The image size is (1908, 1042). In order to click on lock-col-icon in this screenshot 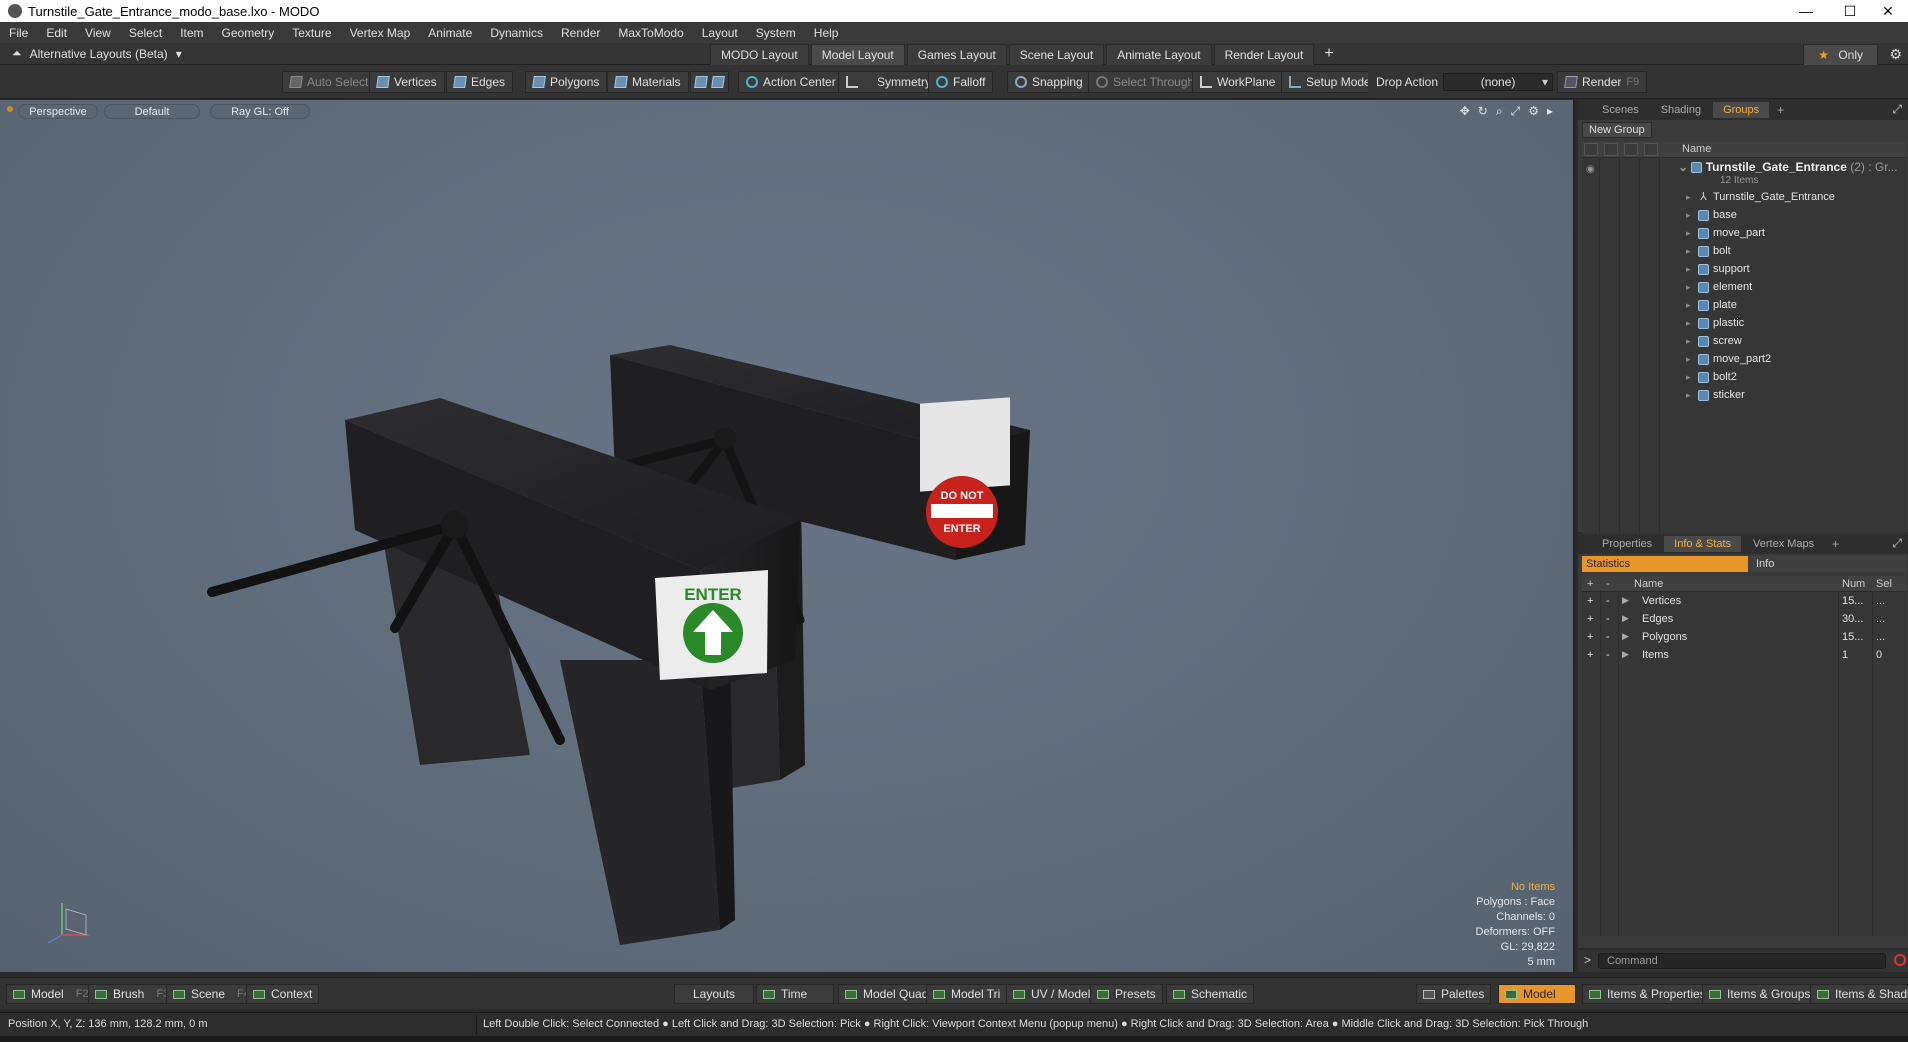, I will do `click(1631, 149)`.